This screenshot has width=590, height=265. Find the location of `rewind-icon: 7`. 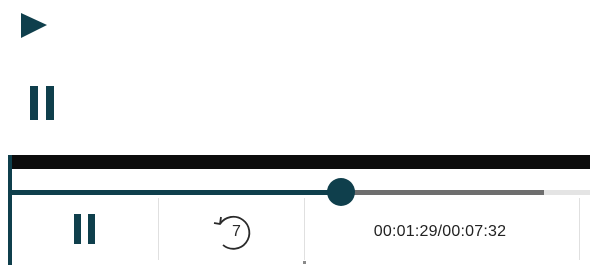

rewind-icon: 7 is located at coordinates (232, 232).